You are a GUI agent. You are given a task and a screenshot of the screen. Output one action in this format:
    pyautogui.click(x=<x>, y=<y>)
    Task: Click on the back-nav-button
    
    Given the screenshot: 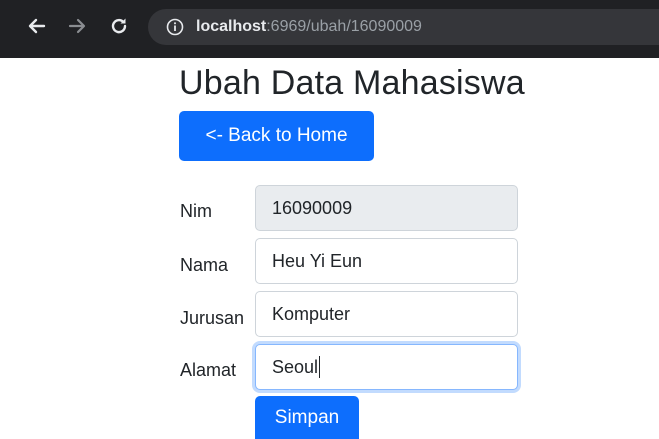 What is the action you would take?
    pyautogui.click(x=37, y=26)
    